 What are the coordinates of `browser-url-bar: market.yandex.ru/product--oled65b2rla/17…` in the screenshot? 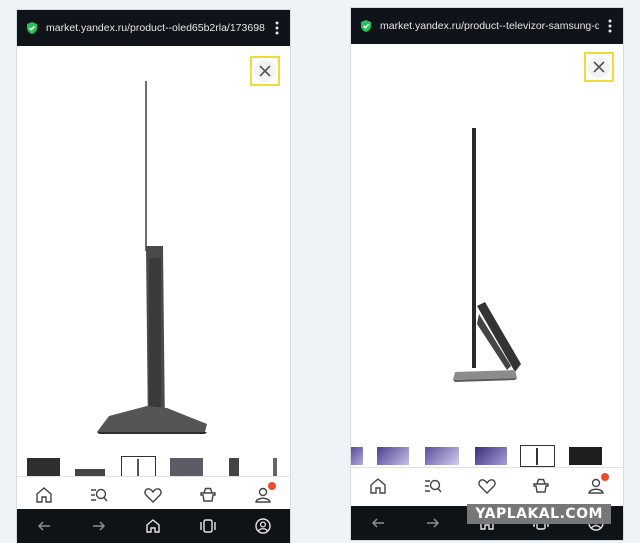 It's located at (153, 28).